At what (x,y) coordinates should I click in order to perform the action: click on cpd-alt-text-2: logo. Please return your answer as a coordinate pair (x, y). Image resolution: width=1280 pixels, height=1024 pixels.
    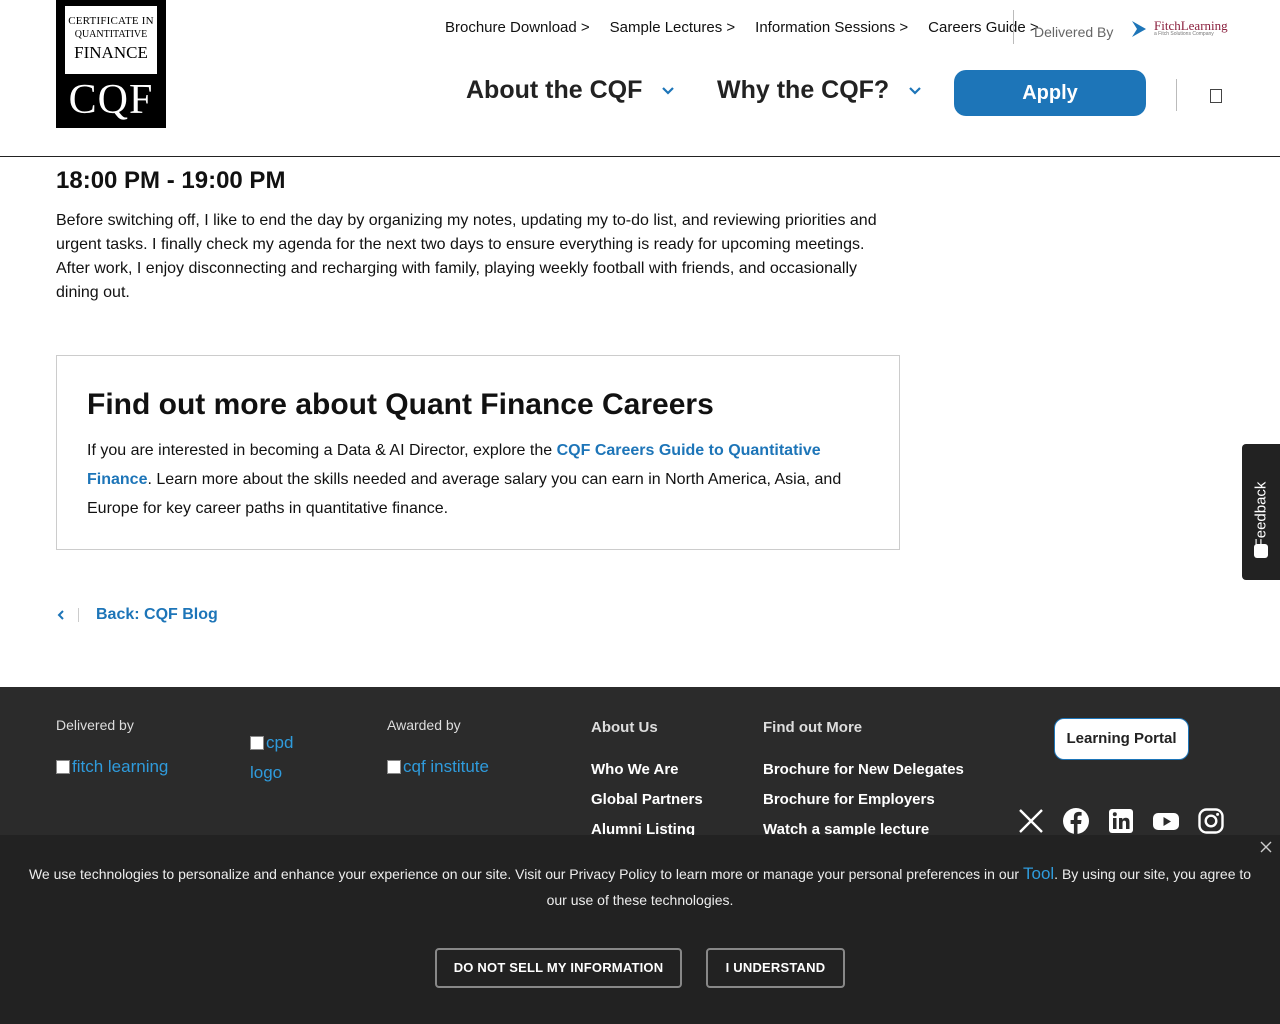
    Looking at the image, I should click on (266, 772).